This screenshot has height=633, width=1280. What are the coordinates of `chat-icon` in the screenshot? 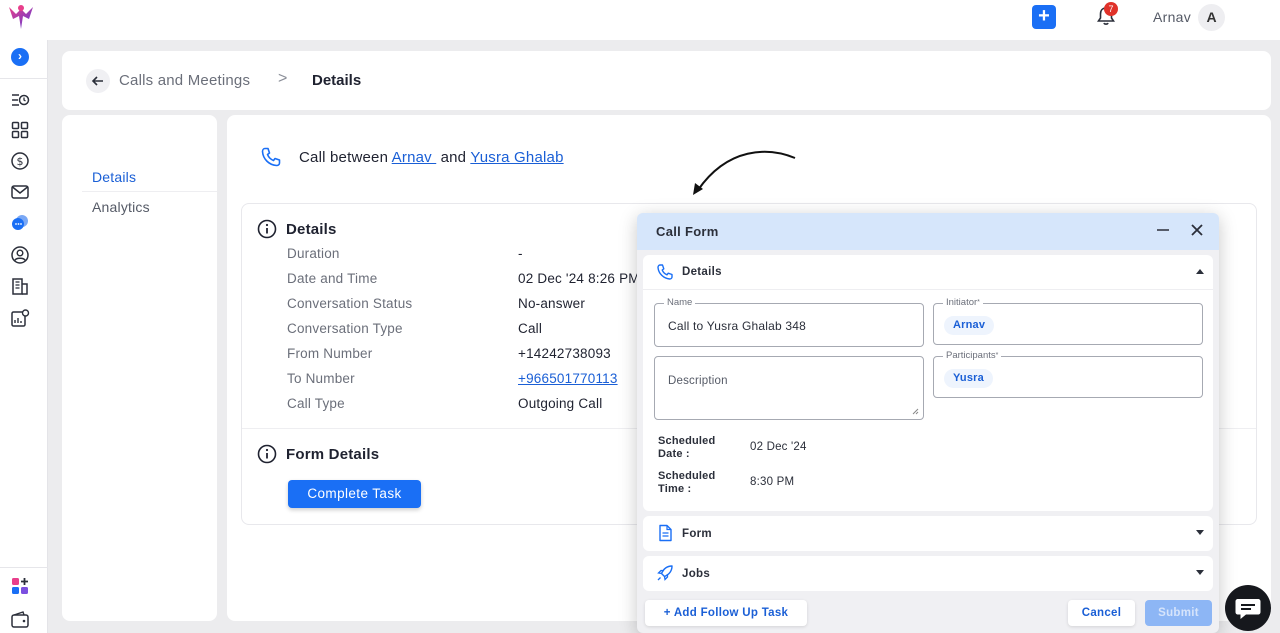 It's located at (20, 223).